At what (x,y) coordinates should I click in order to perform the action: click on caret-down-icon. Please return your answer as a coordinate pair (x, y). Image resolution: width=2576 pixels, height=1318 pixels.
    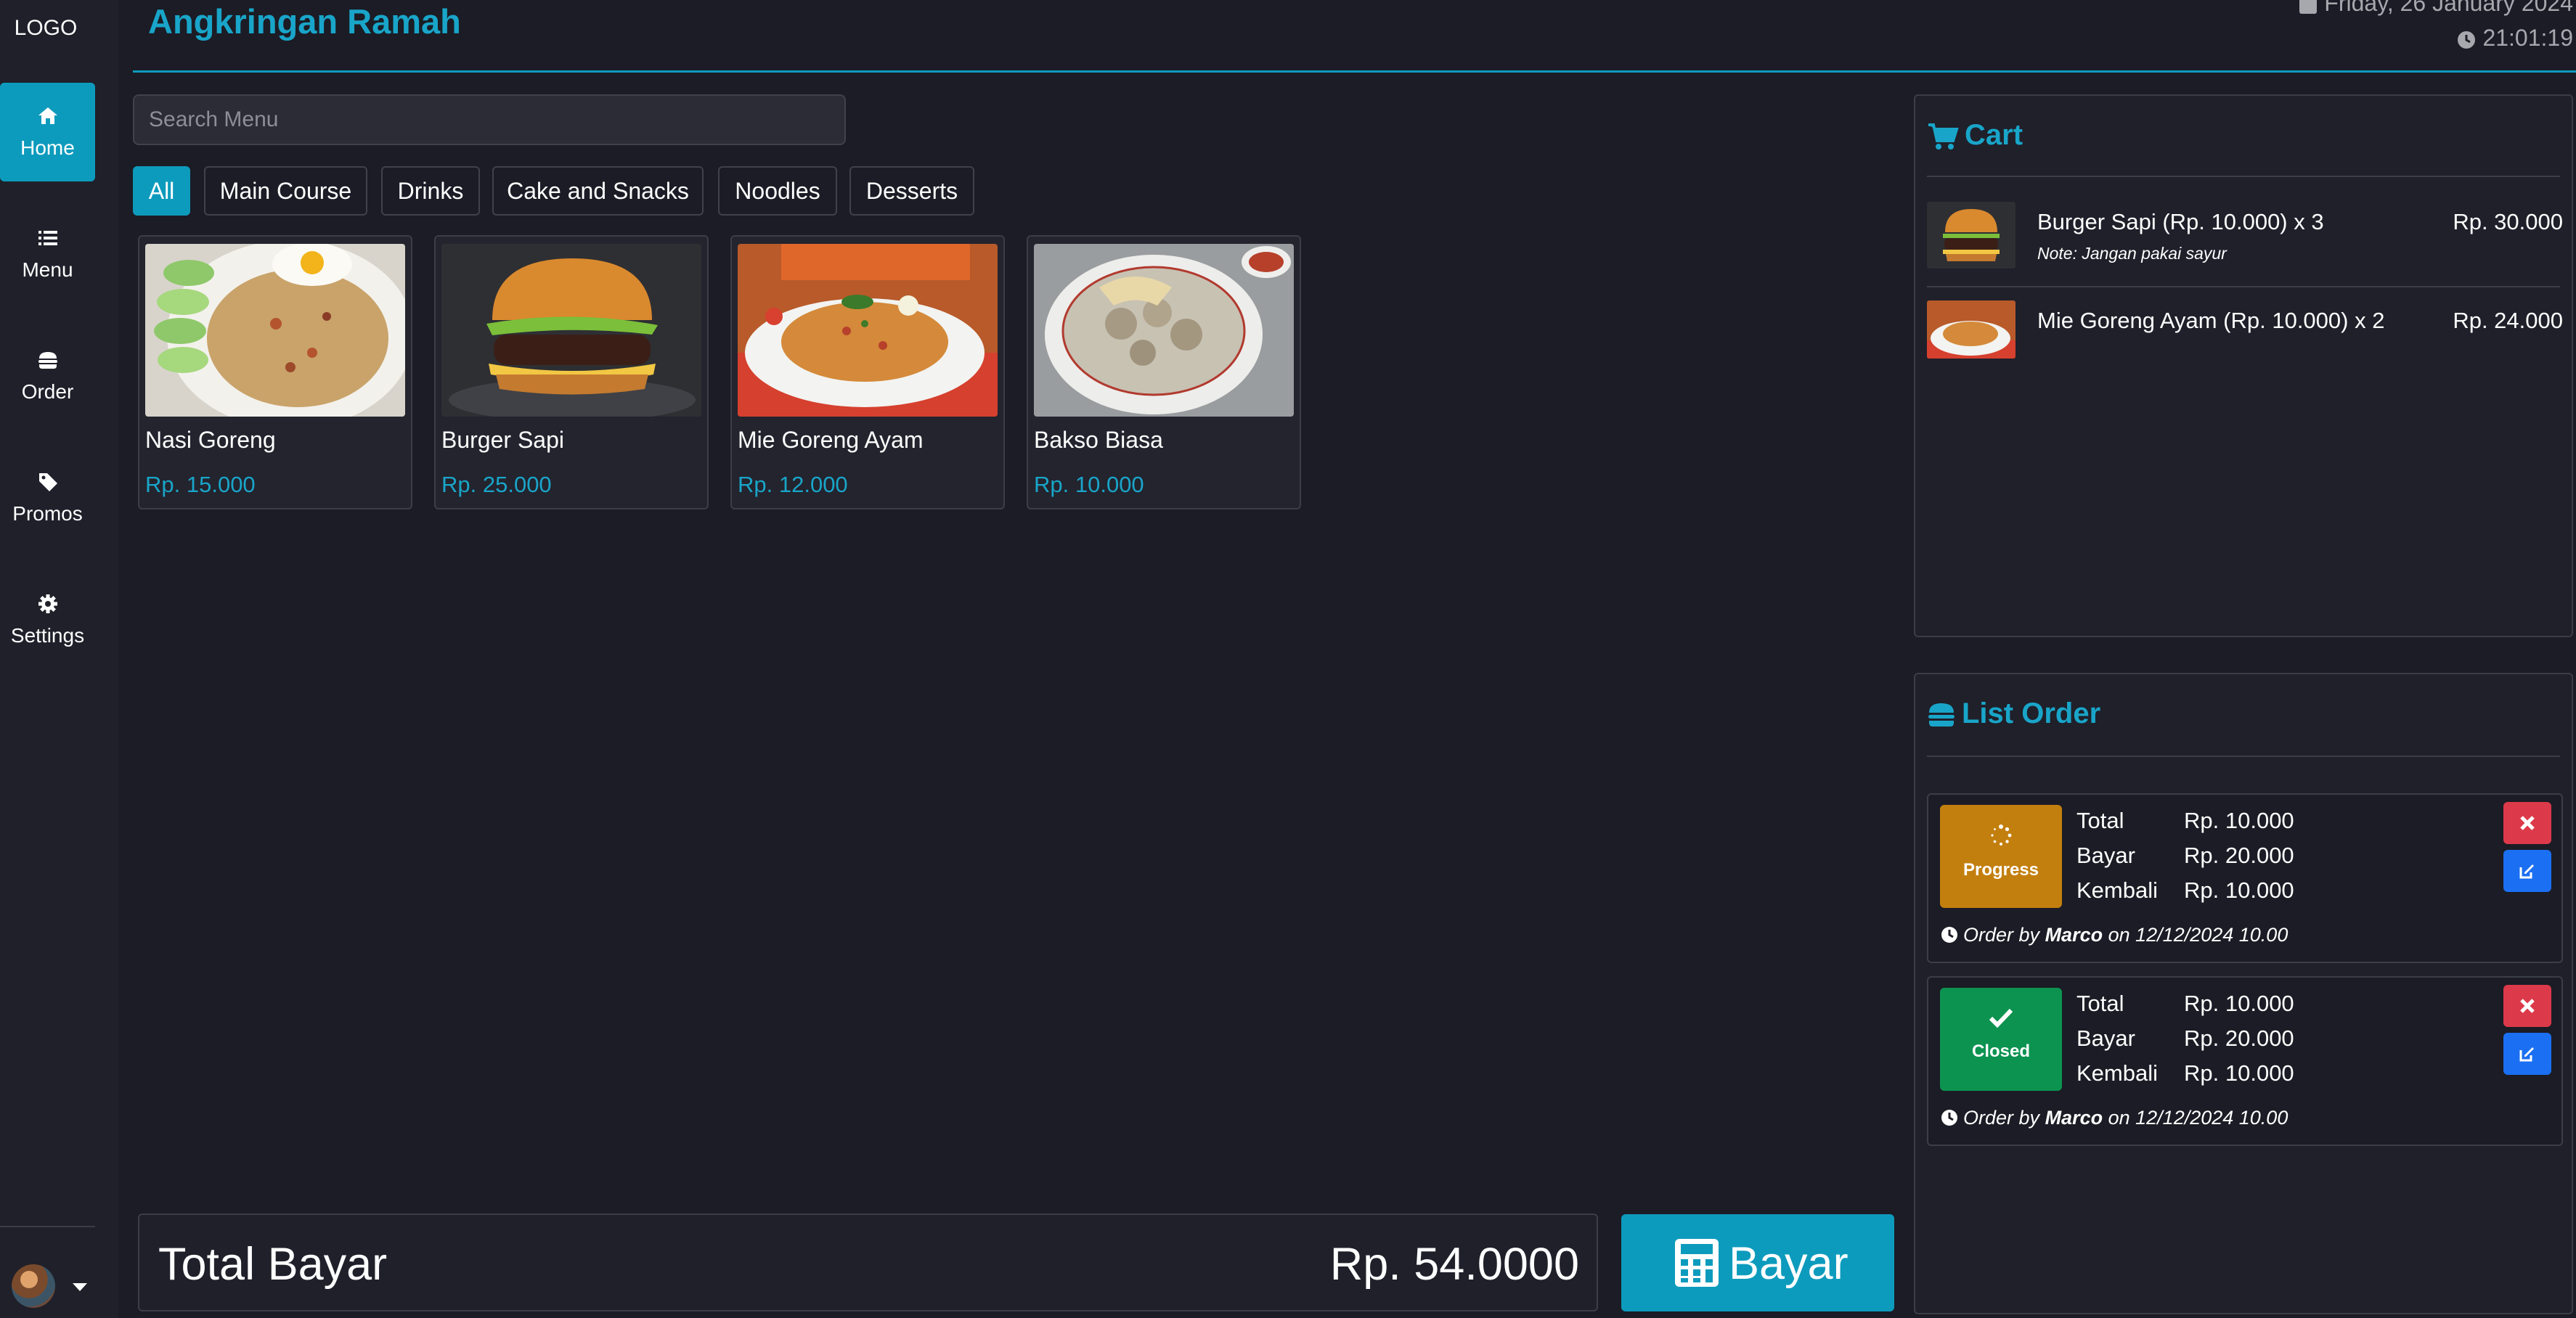
    Looking at the image, I should click on (80, 1287).